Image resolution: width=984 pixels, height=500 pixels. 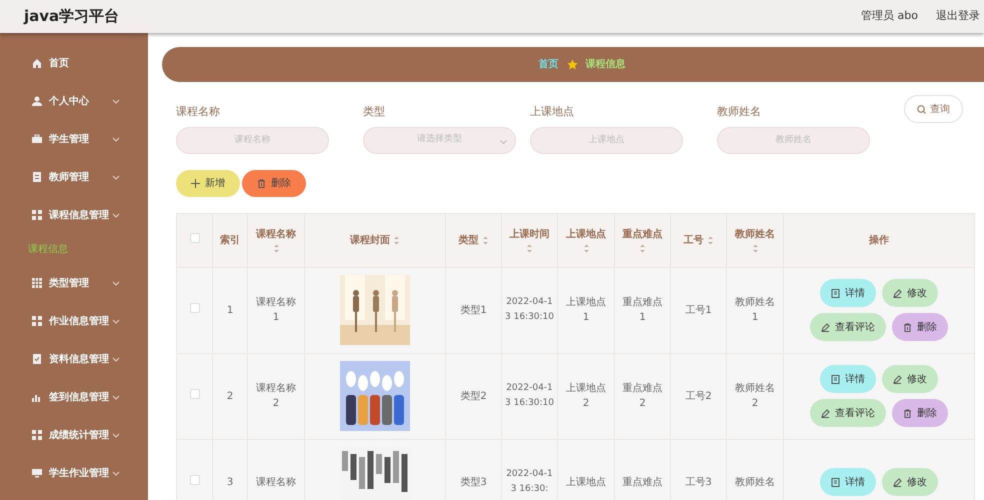 What do you see at coordinates (606, 140) in the screenshot?
I see `search-field: 上课地点` at bounding box center [606, 140].